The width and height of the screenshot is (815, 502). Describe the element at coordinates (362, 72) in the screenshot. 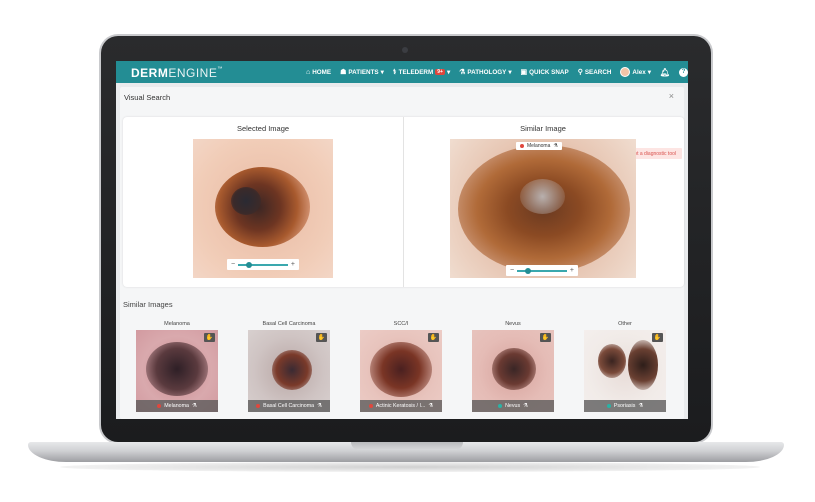

I see `nav-patients: ☗ PATIENTS ▾` at that location.